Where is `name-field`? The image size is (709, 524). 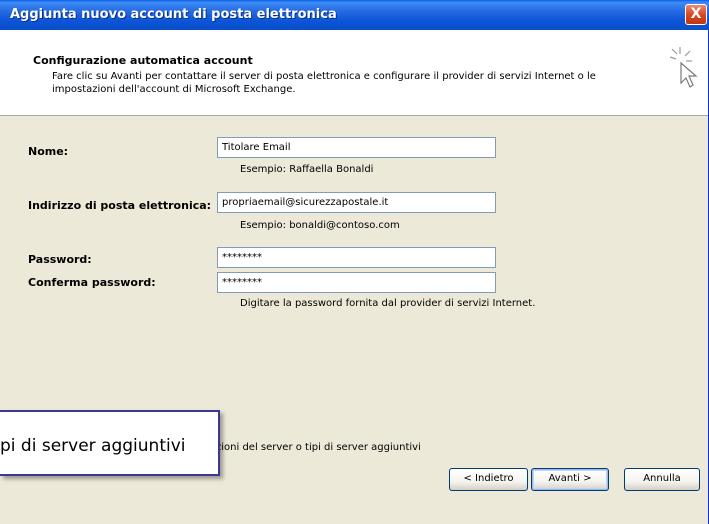 name-field is located at coordinates (356, 147).